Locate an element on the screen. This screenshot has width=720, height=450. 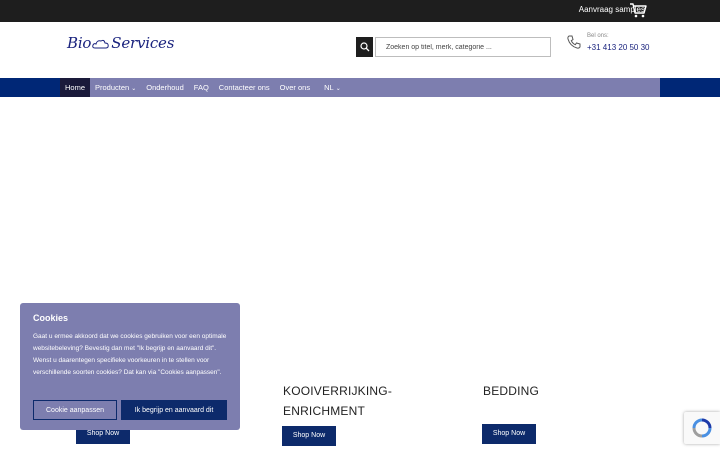
search-input is located at coordinates (463, 47).